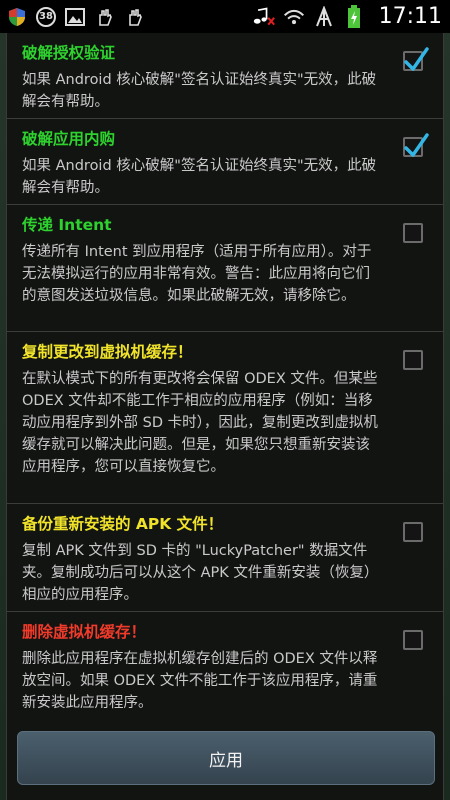 This screenshot has height=800, width=450. What do you see at coordinates (123, 524) in the screenshot?
I see `option-title: 备份重新安装的 APK 文件！` at bounding box center [123, 524].